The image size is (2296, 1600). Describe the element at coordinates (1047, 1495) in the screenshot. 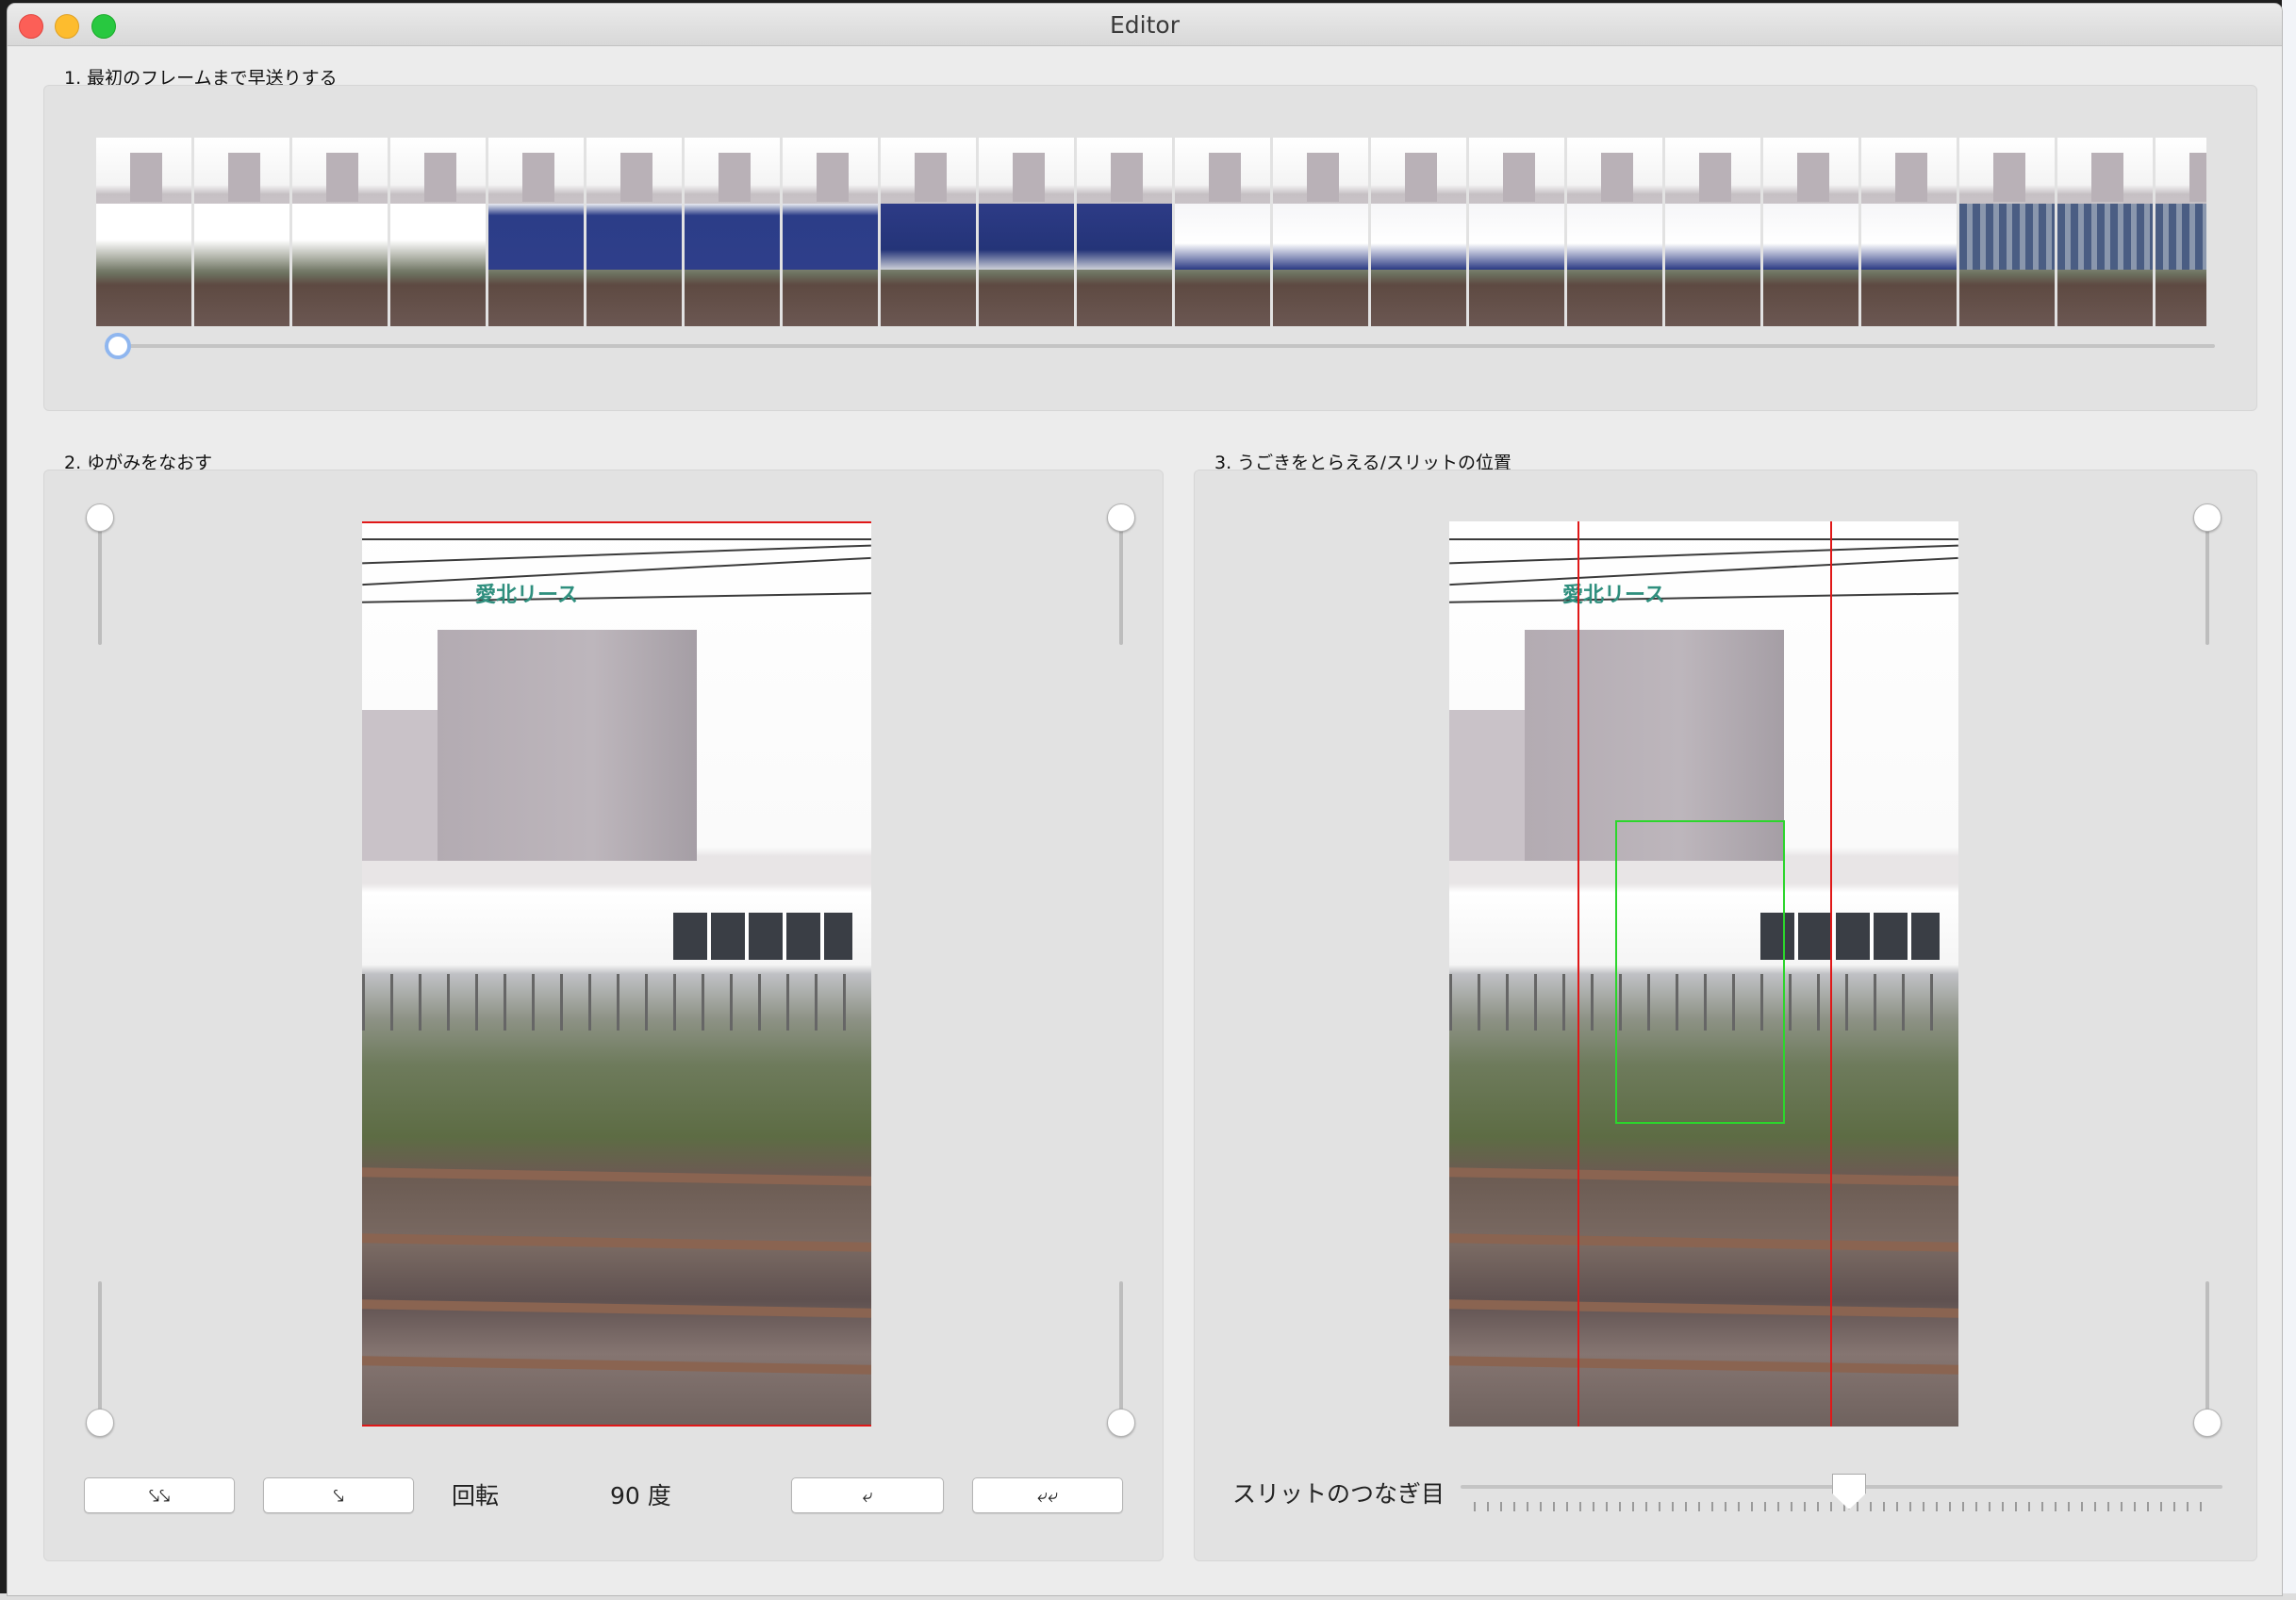

I see `rotate-right-double-button: ⤶⤶` at that location.